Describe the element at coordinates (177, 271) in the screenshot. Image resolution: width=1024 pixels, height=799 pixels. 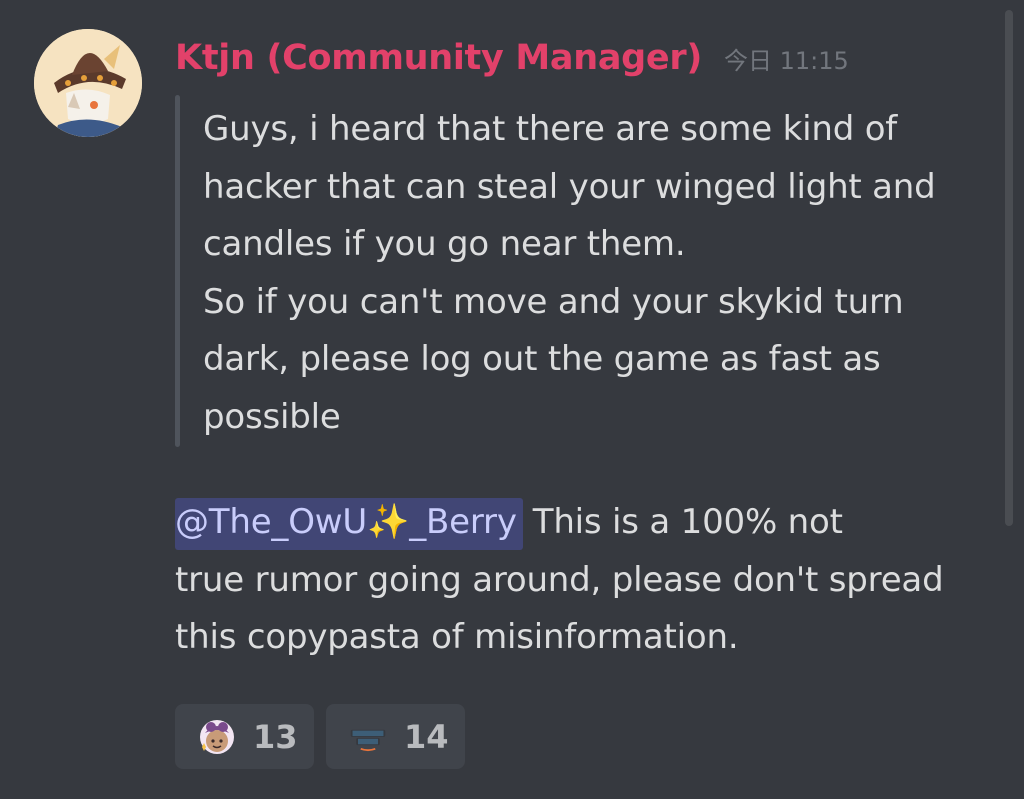
I see `quote-bar` at that location.